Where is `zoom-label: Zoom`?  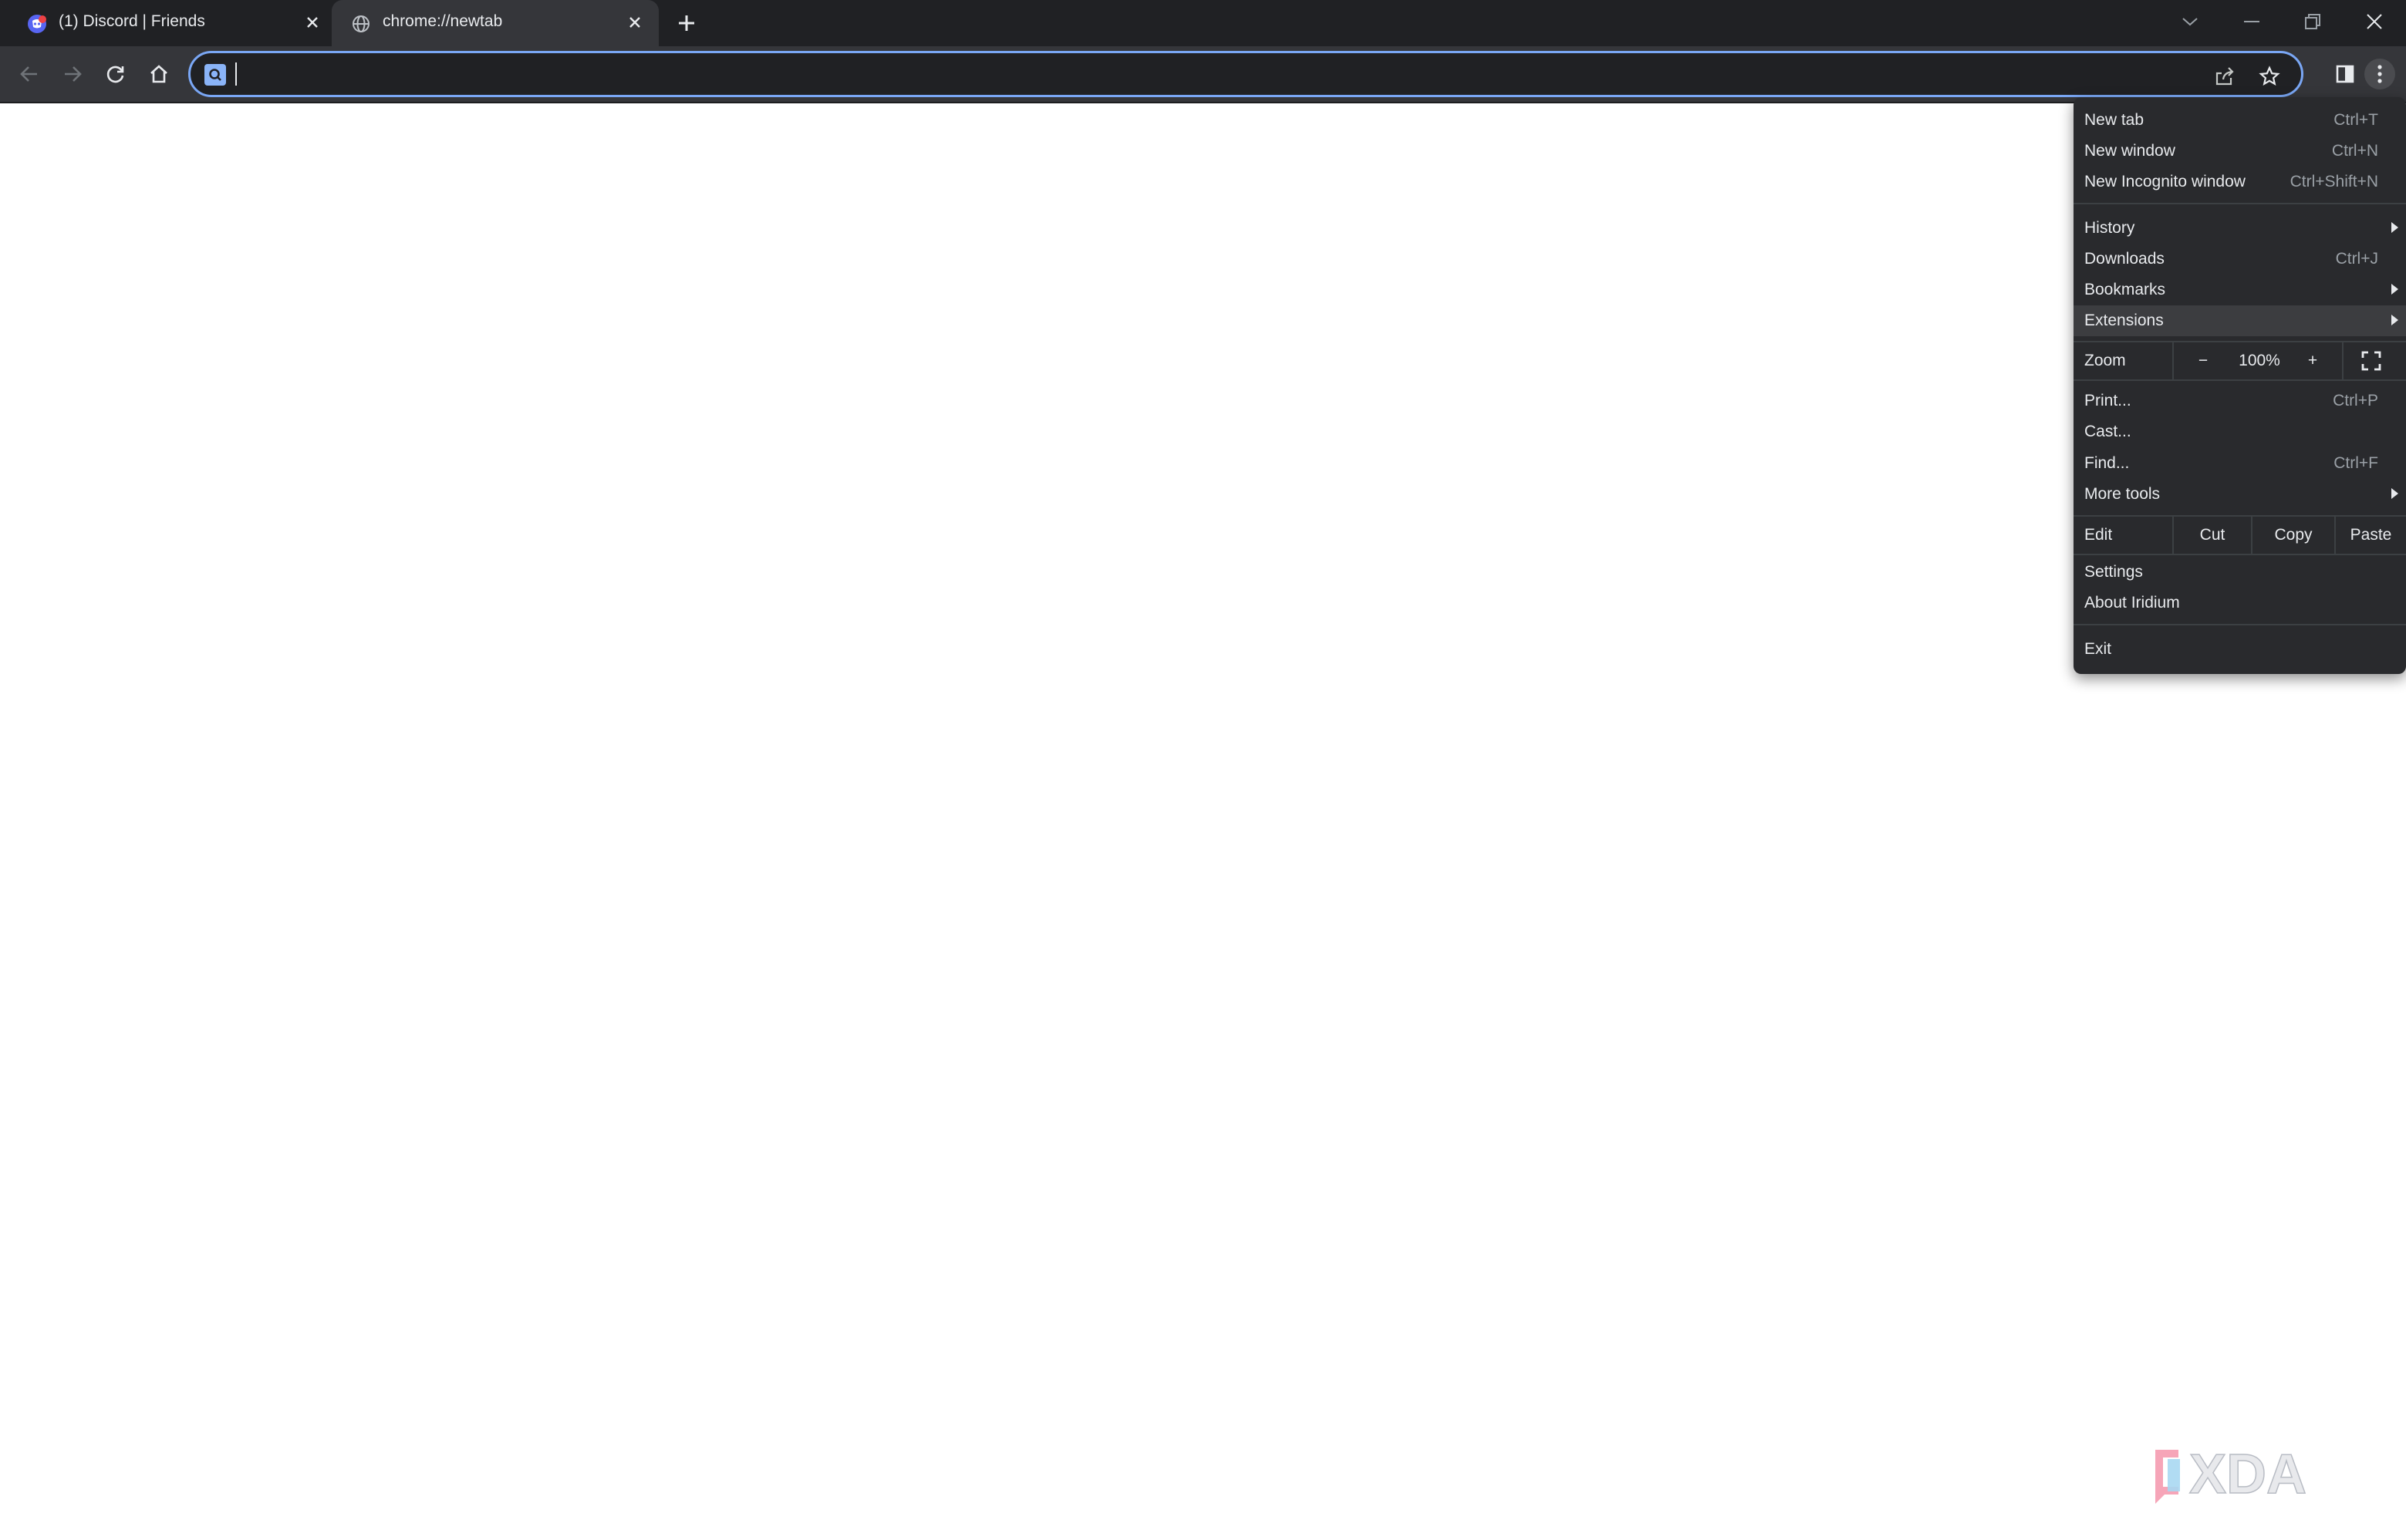
zoom-label: Zoom is located at coordinates (2105, 361).